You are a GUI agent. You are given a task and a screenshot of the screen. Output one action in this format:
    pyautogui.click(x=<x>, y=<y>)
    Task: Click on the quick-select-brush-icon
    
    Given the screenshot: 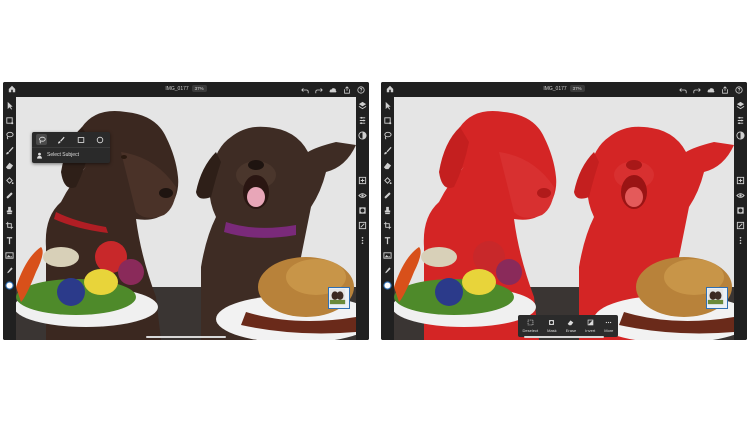 What is the action you would take?
    pyautogui.click(x=61, y=140)
    